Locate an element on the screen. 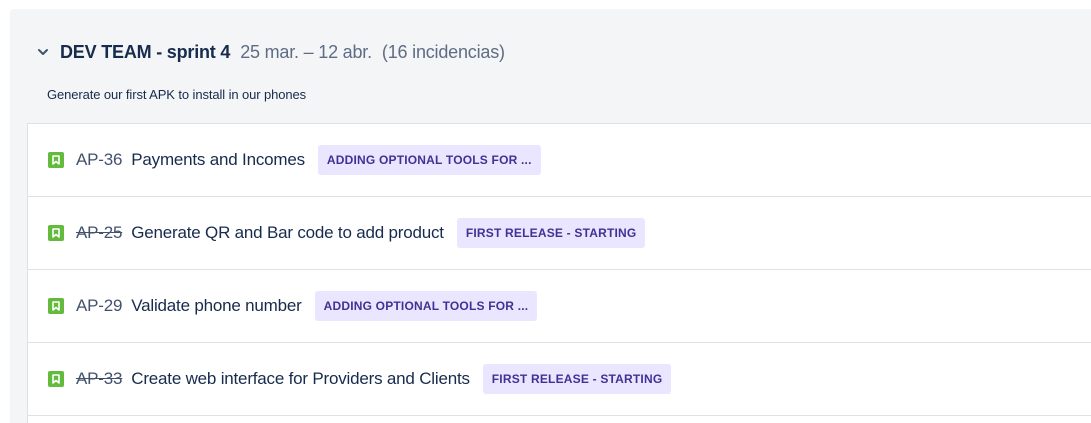  issue-summary: Payments and Incomes is located at coordinates (218, 159).